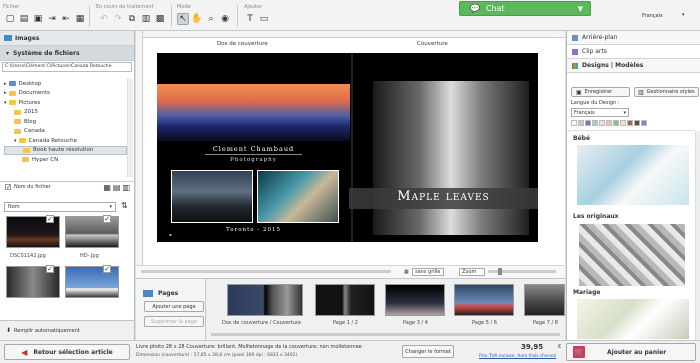  I want to click on language-select: Français, so click(652, 16).